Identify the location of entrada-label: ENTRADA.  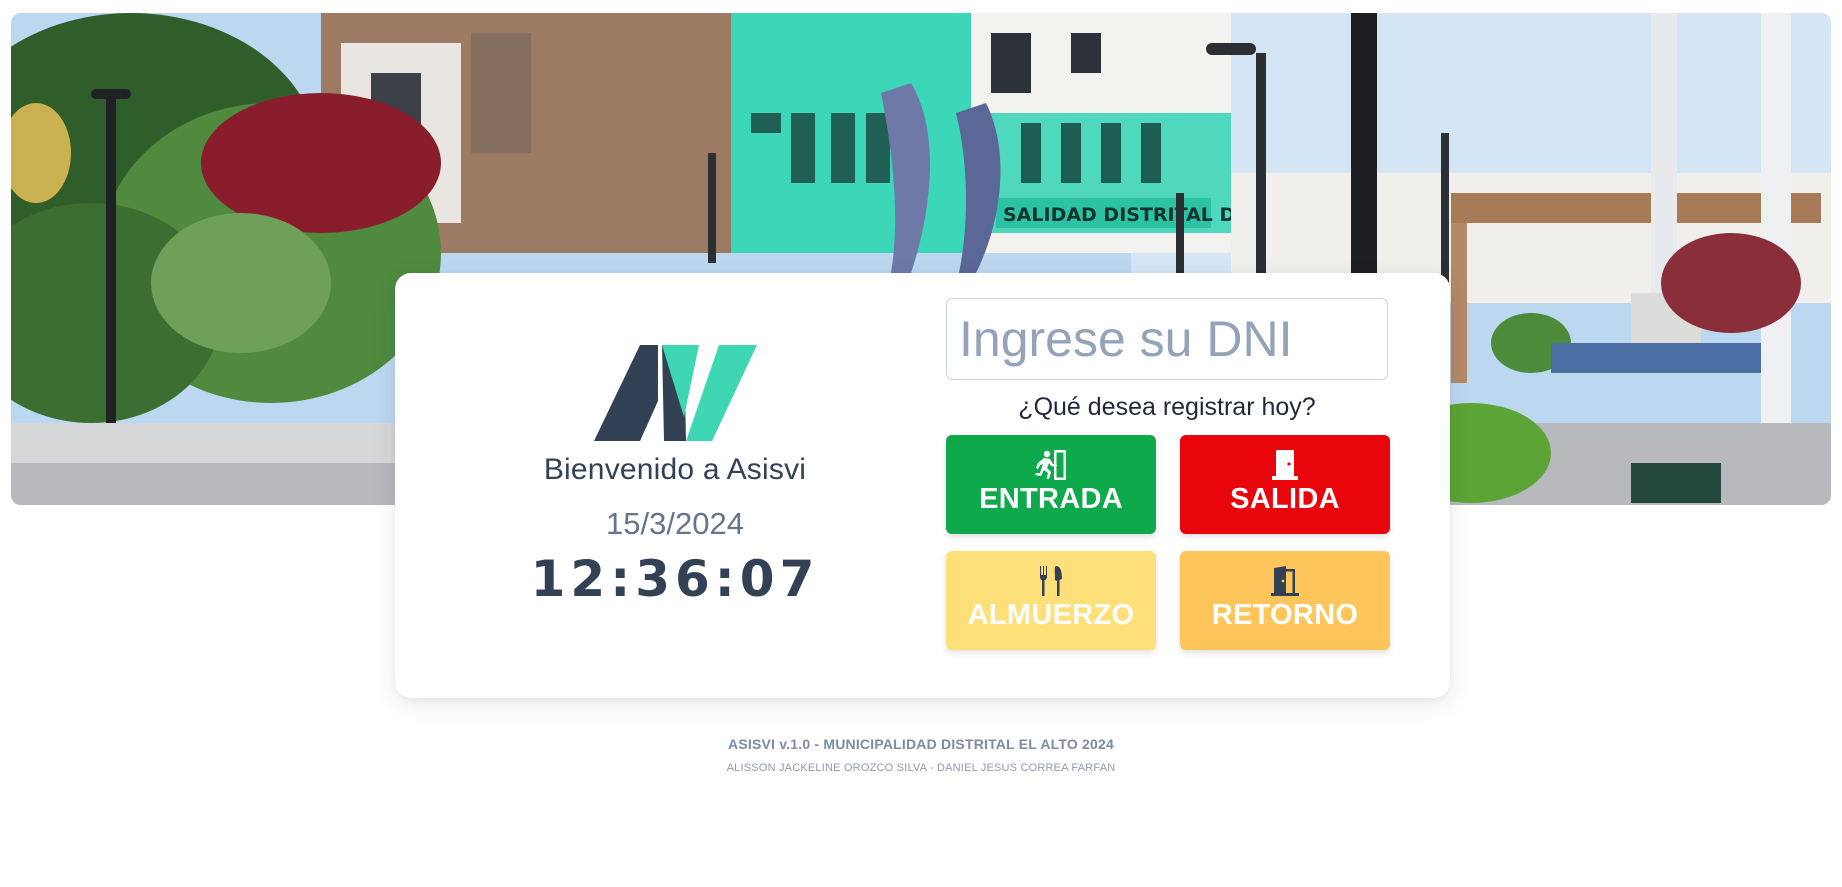
(1051, 499).